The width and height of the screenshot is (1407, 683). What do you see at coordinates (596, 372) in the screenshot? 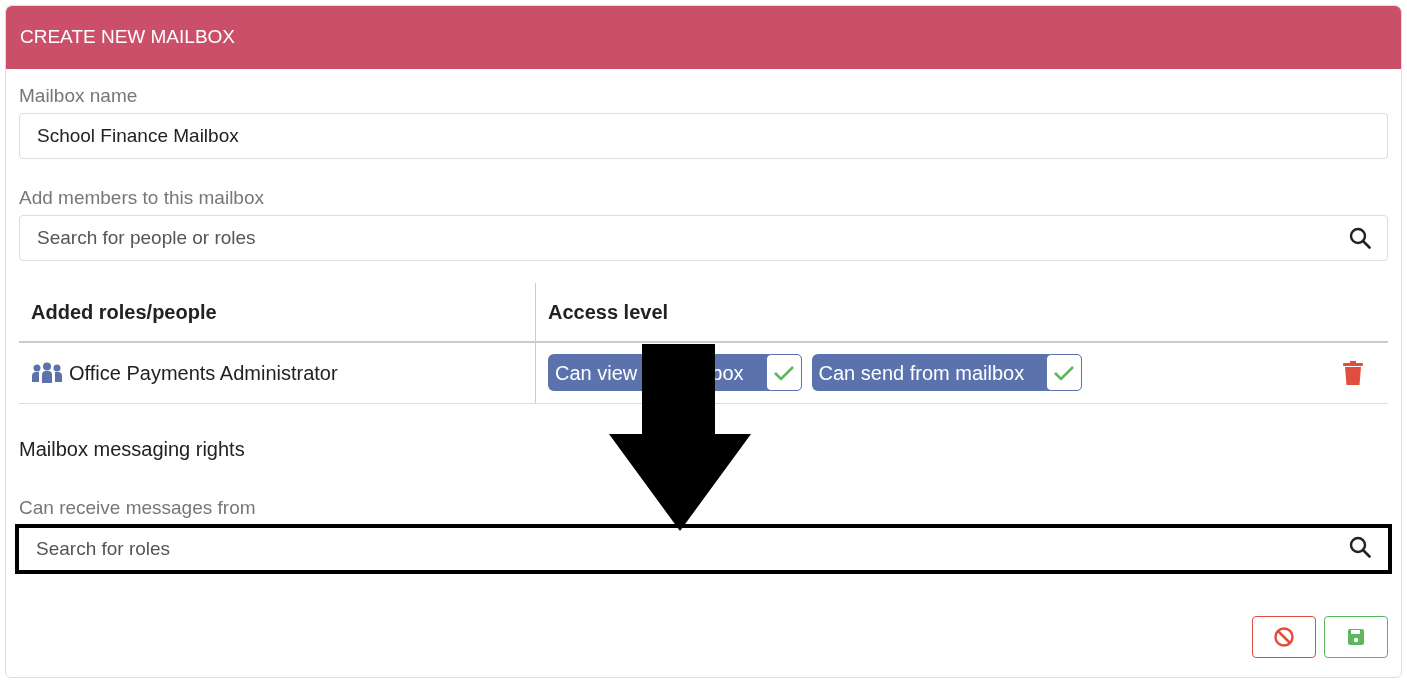
I see `badge-text: Can view` at bounding box center [596, 372].